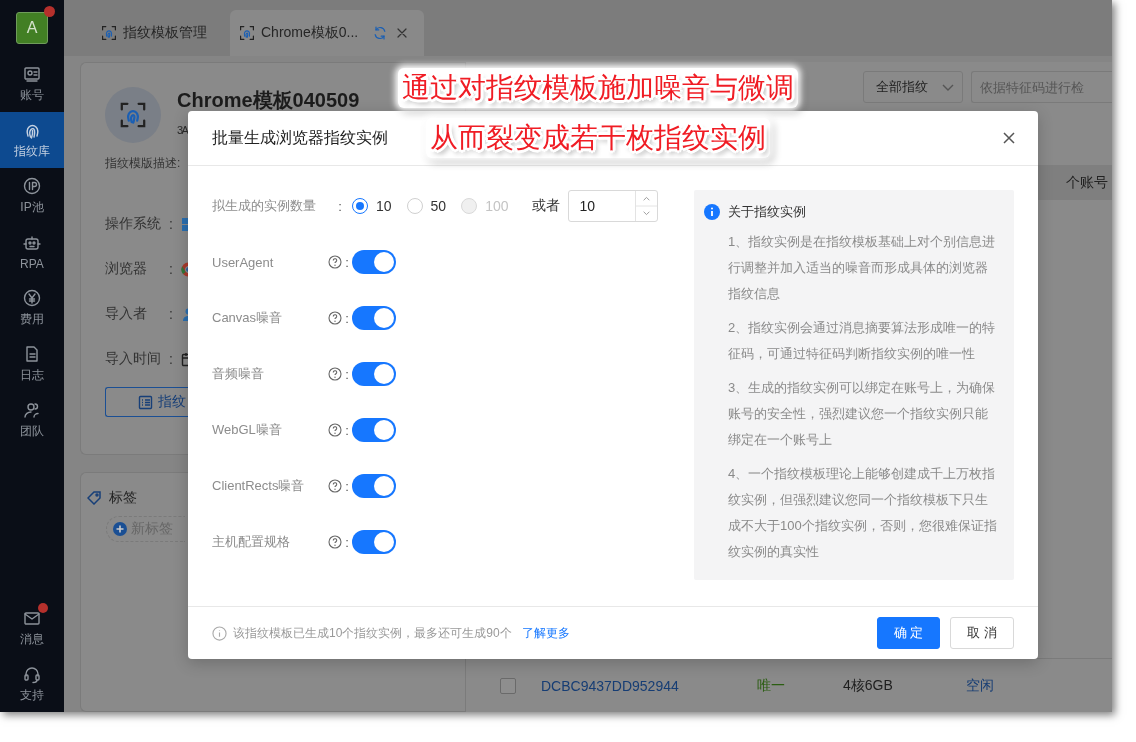 The width and height of the screenshot is (1136, 742). I want to click on info-paragraph: 4、一个指纹模板理论上能够创建成千上万枚指纹实例，但强烈建议您同一个指纹模板下只生成不大于100个指纹实例，否则，您很难保证指纹实例的真实性, so click(863, 513).